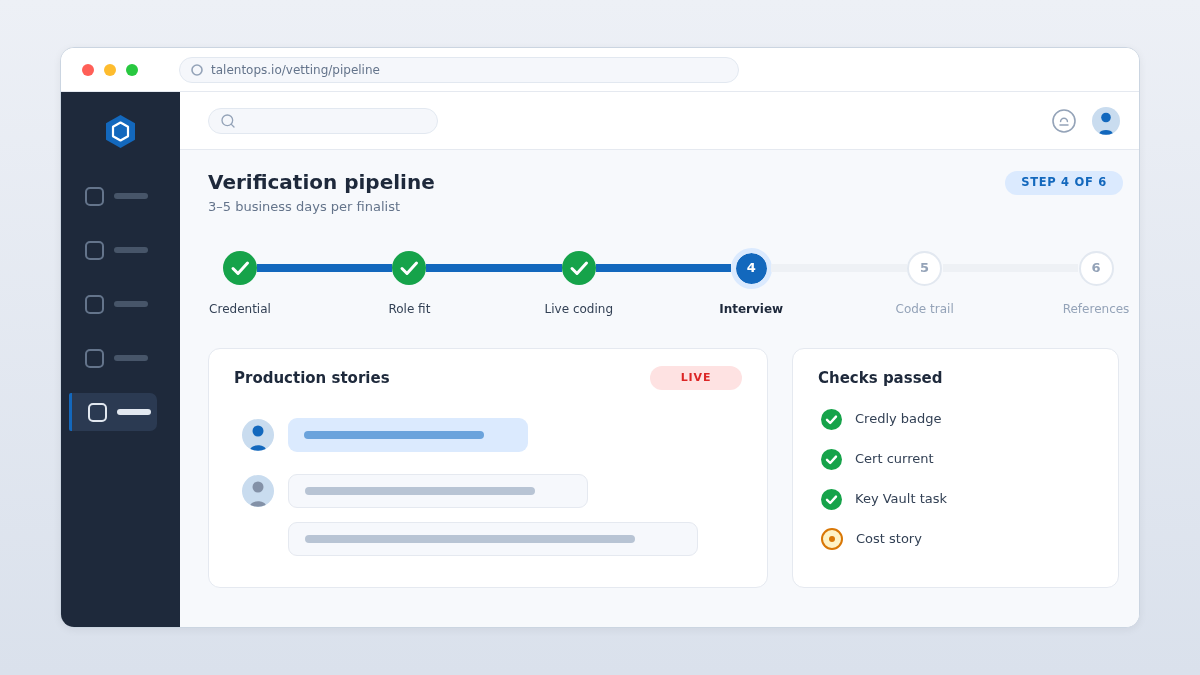 The image size is (1200, 675). Describe the element at coordinates (925, 268) in the screenshot. I see `step-number: 5` at that location.